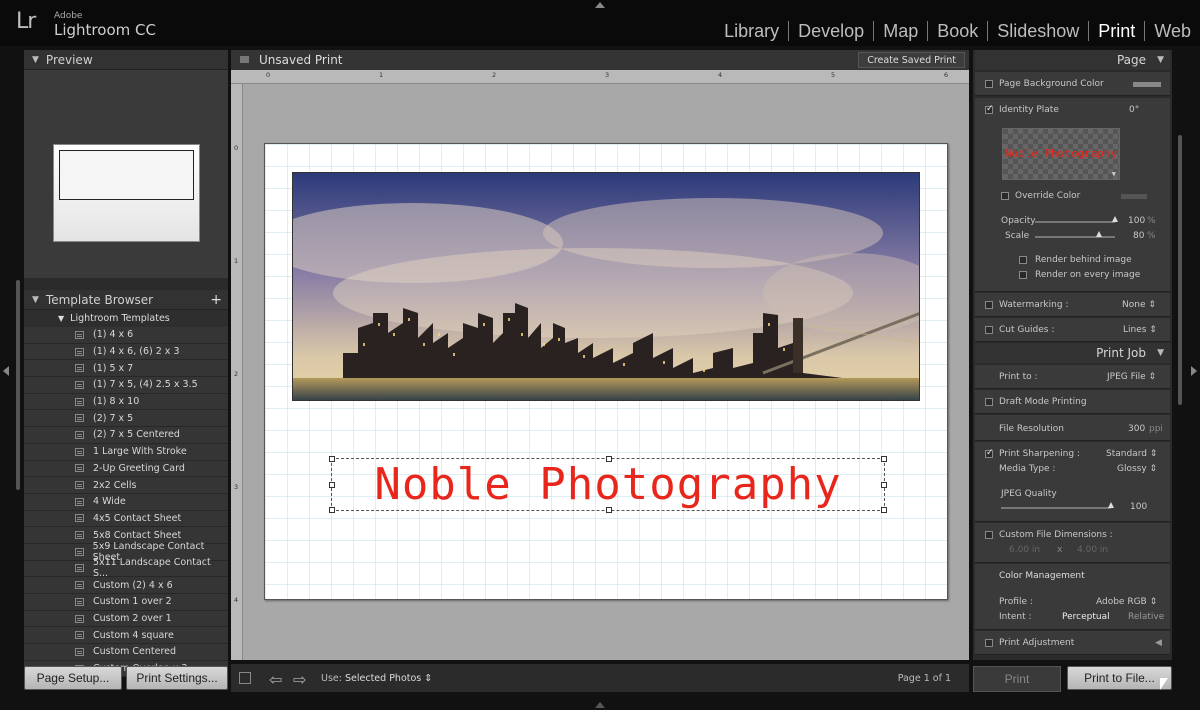 The width and height of the screenshot is (1200, 710). Describe the element at coordinates (1140, 330) in the screenshot. I see `cut-guides-dropdown: Lines ⇕` at that location.